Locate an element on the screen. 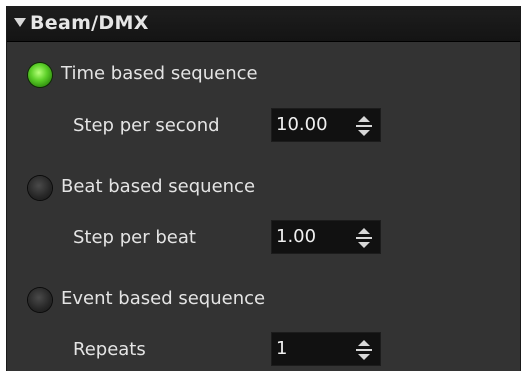 Image resolution: width=527 pixels, height=377 pixels. panel-title: Beam/DMX is located at coordinates (89, 23).